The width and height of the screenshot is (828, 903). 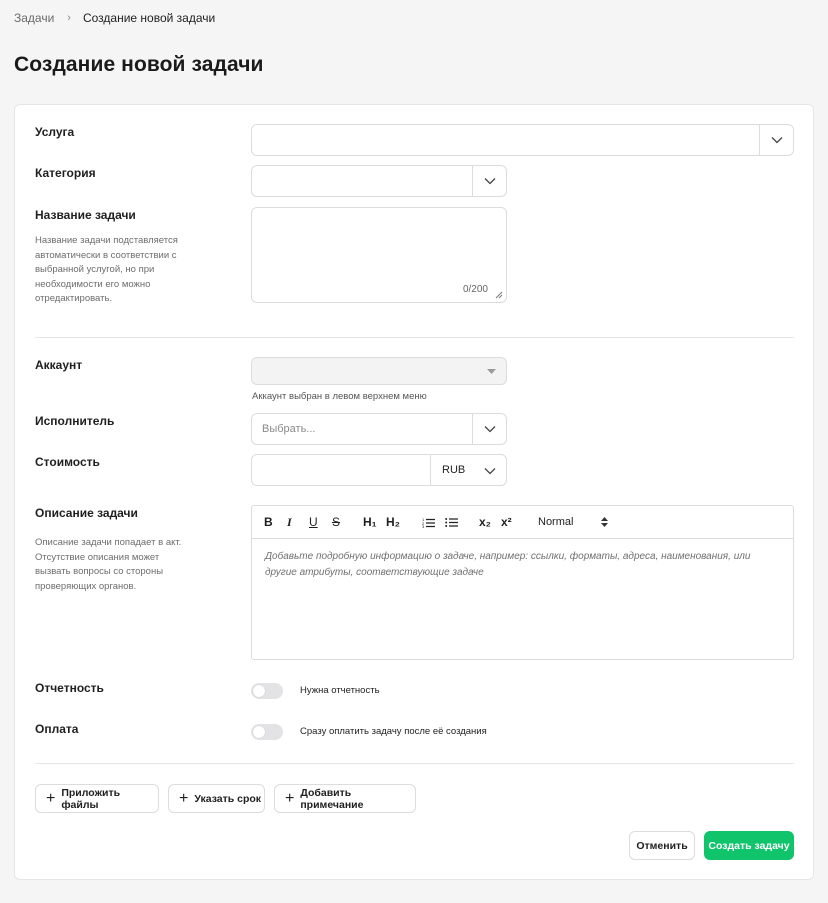 I want to click on breadcrumb-current: Создание новой задачи, so click(x=149, y=18).